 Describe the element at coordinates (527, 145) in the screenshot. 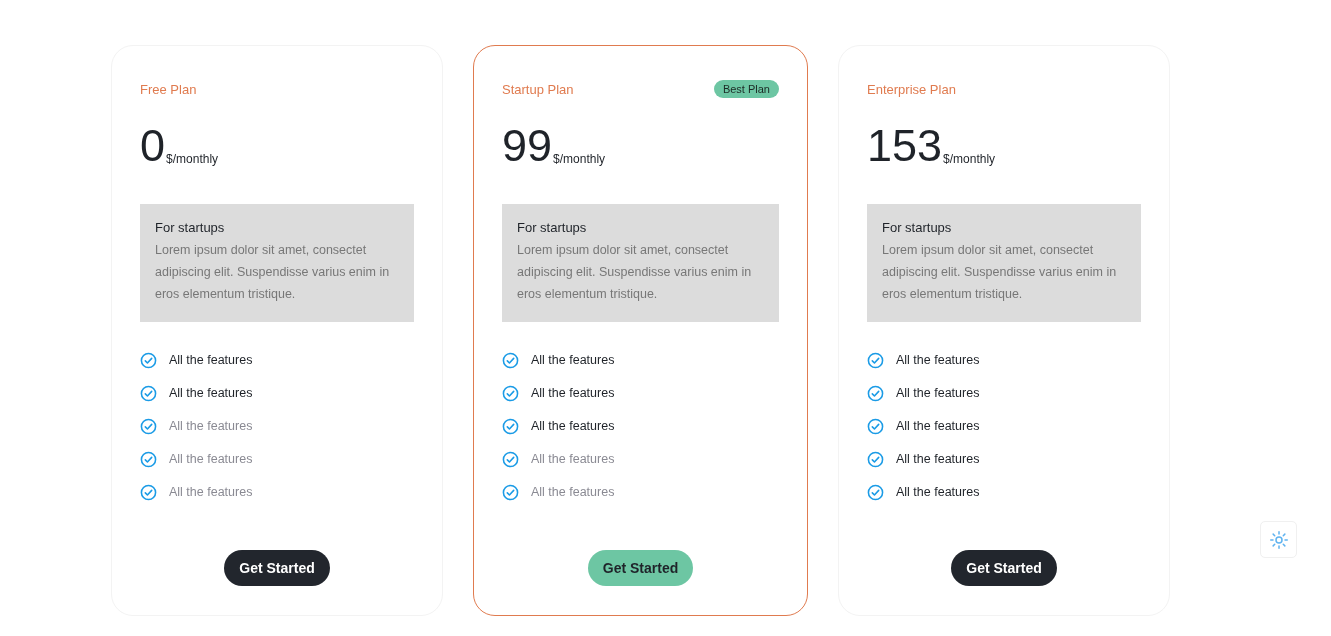

I see `price: 99` at that location.